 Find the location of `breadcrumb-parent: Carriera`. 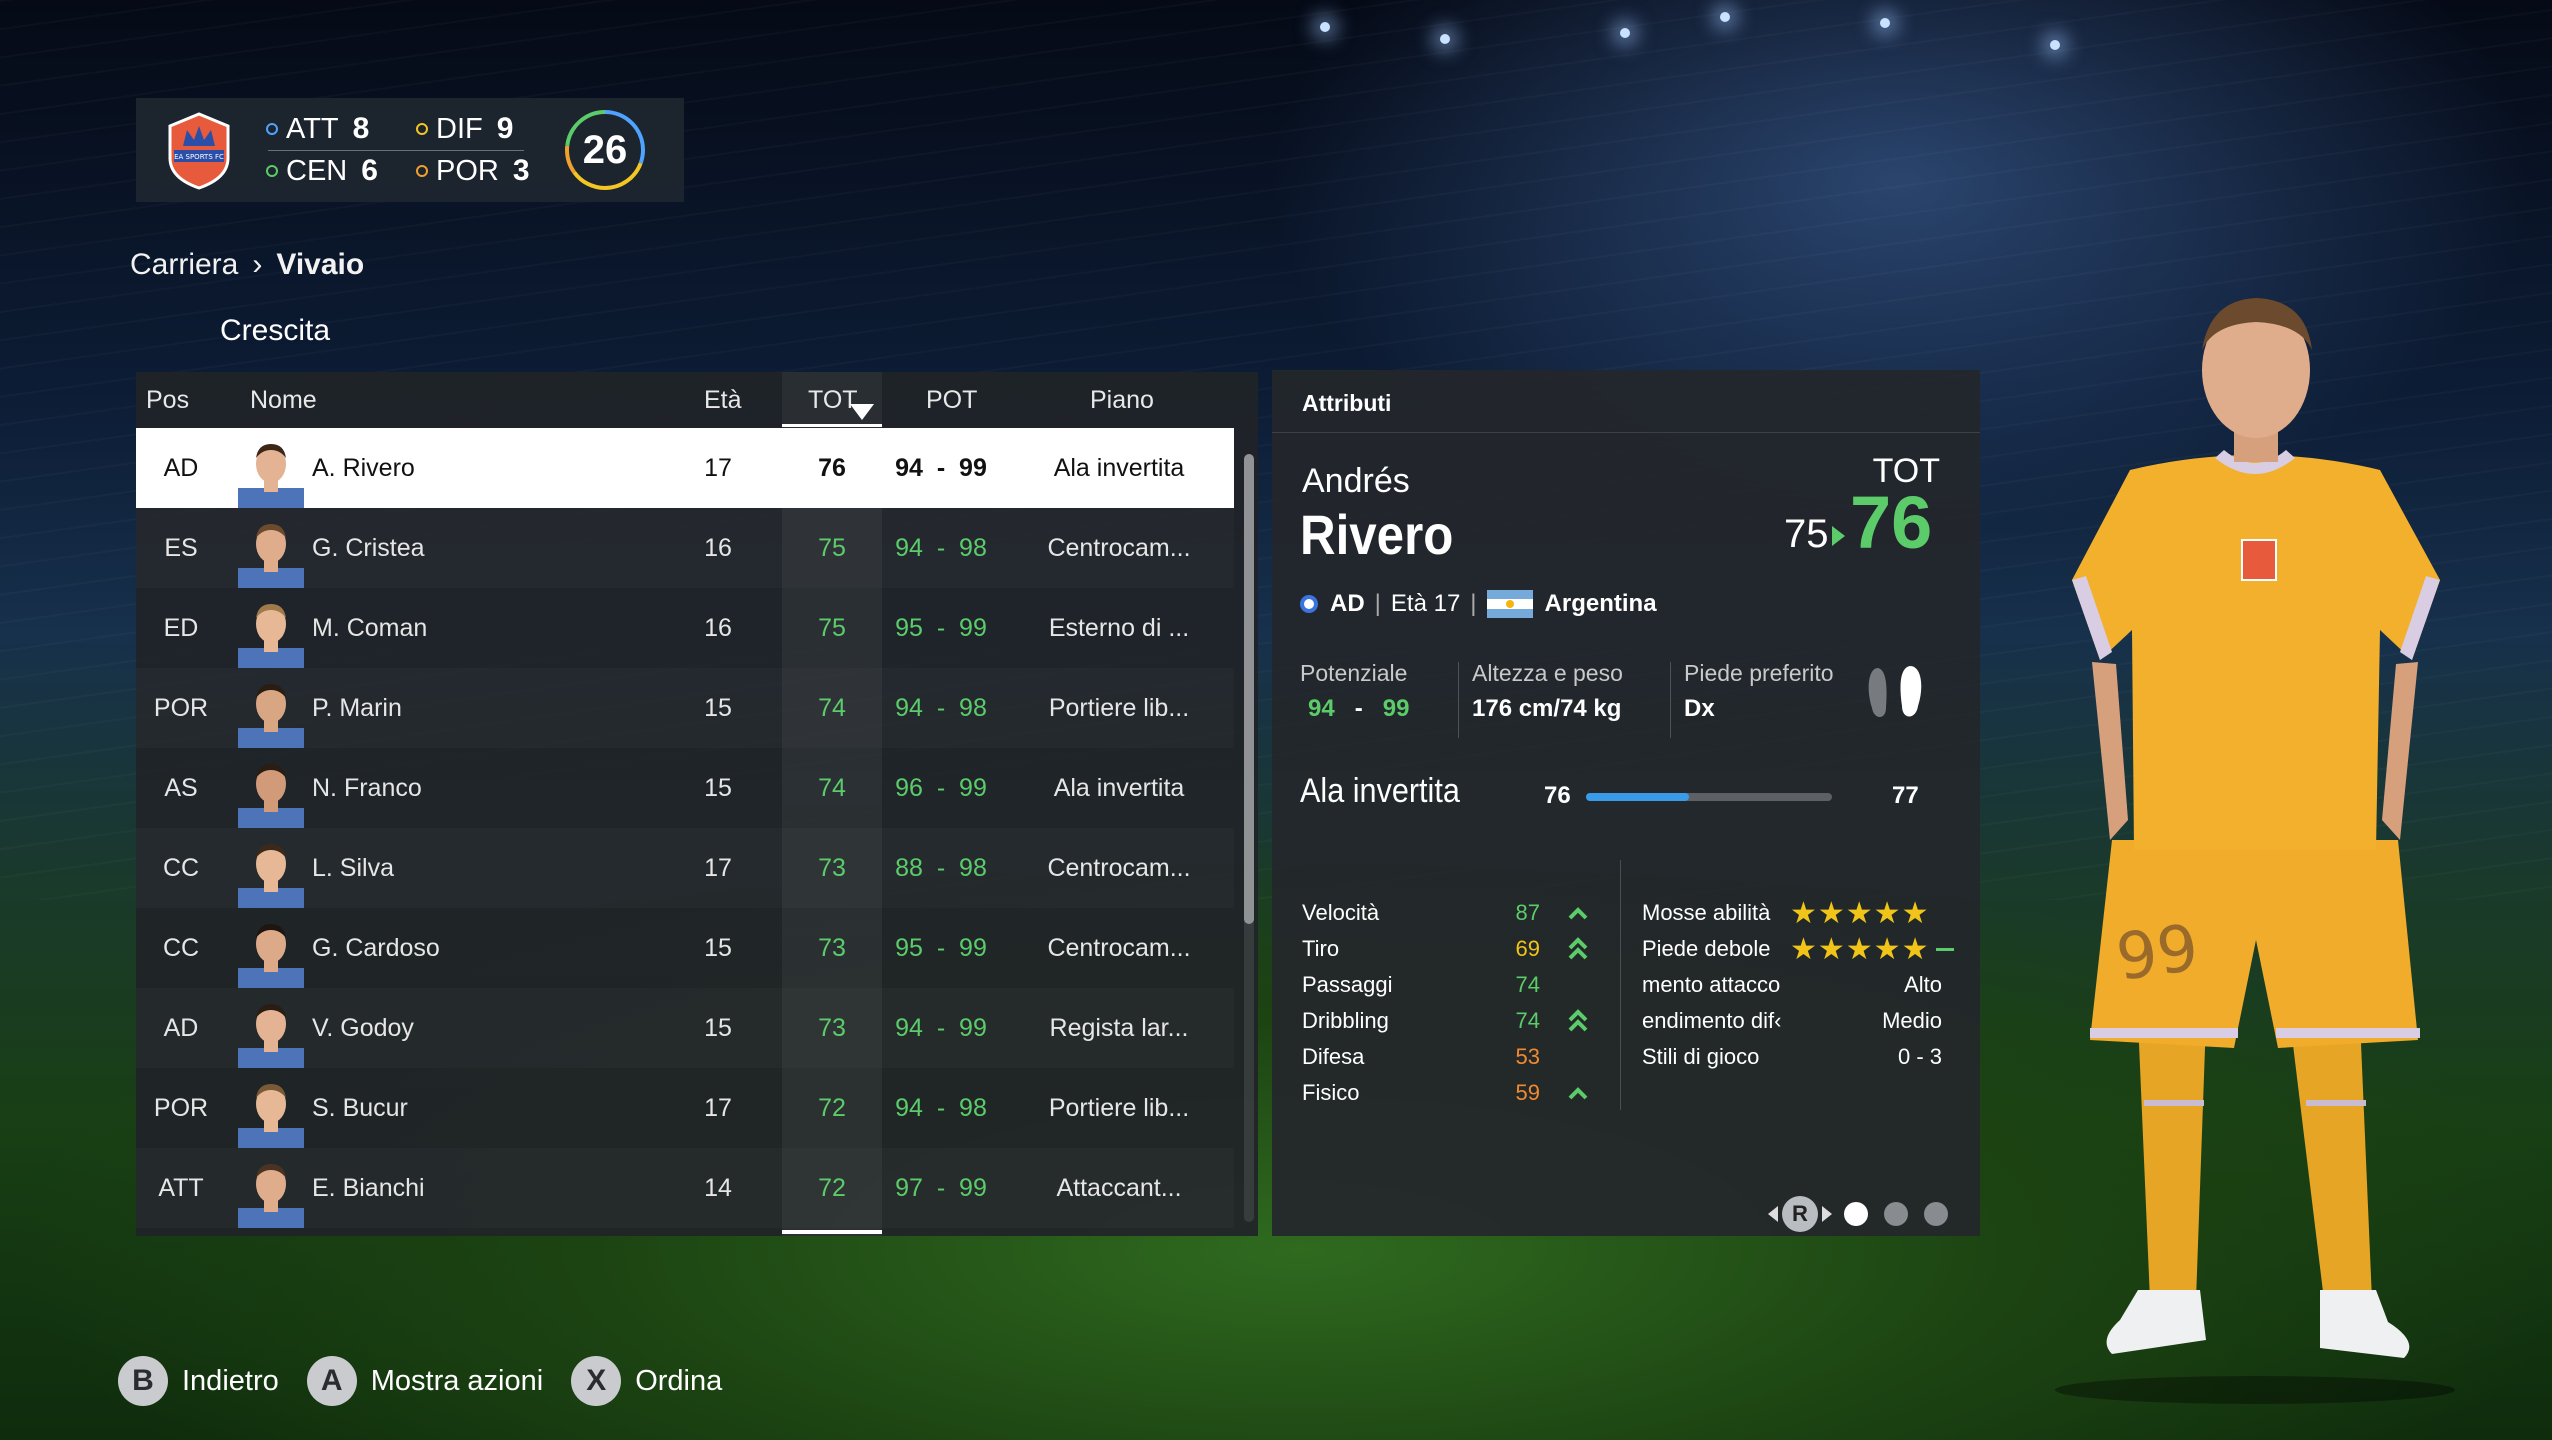

breadcrumb-parent: Carriera is located at coordinates (184, 265).